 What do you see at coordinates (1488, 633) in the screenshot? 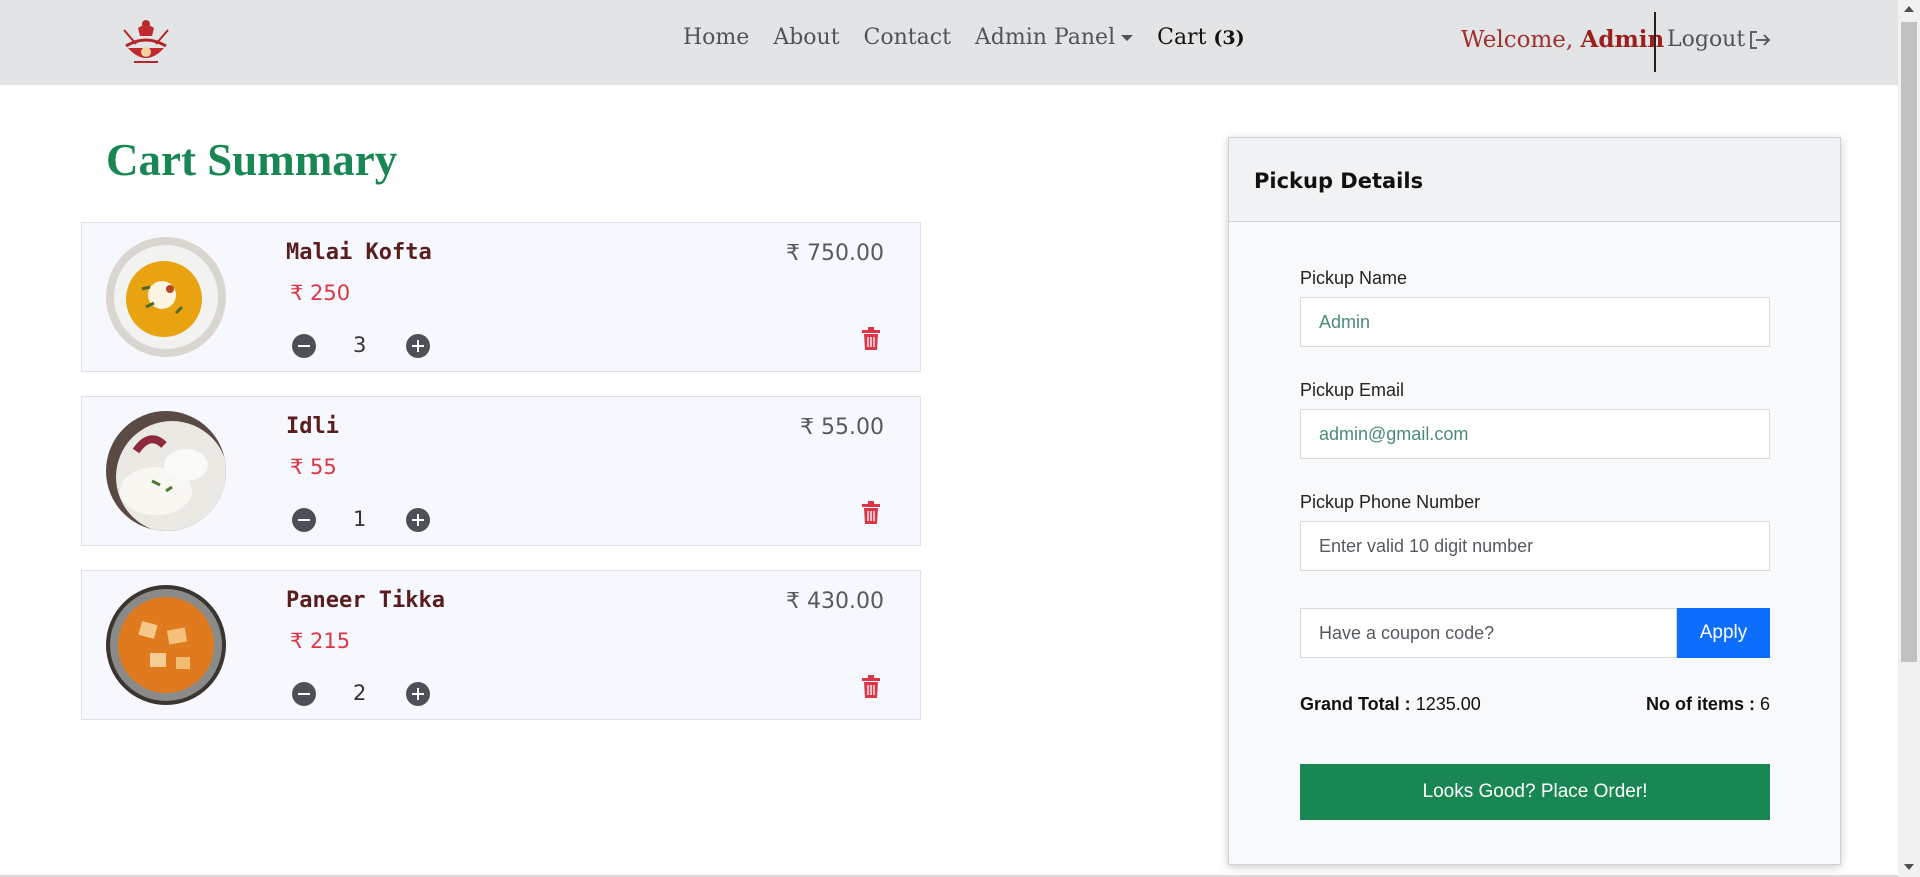
I see `coupon-code-input` at bounding box center [1488, 633].